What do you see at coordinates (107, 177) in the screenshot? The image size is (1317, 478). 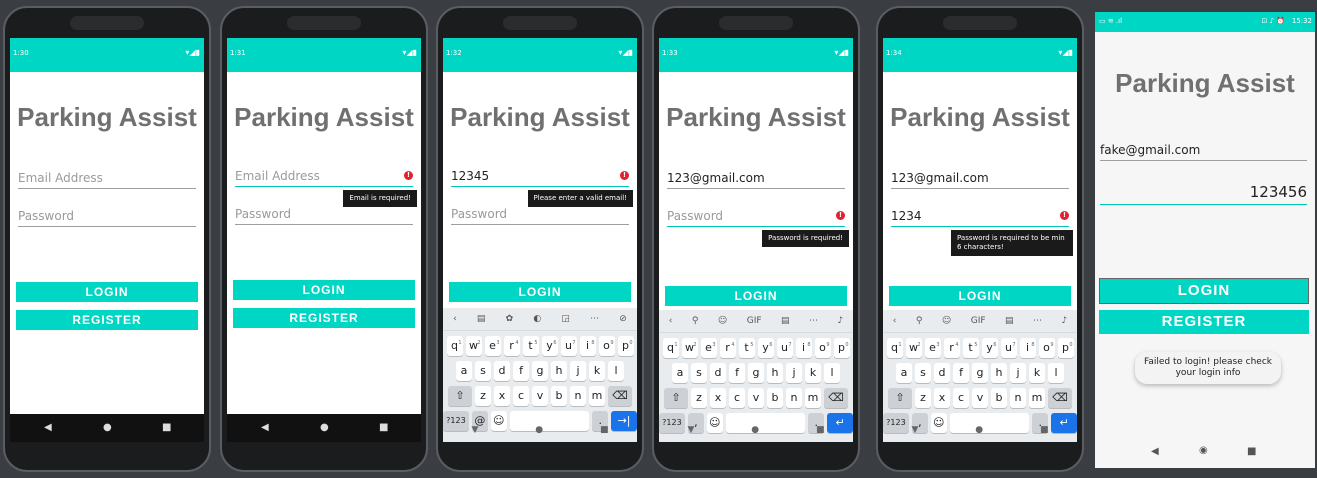 I see `email-field: Email Address` at bounding box center [107, 177].